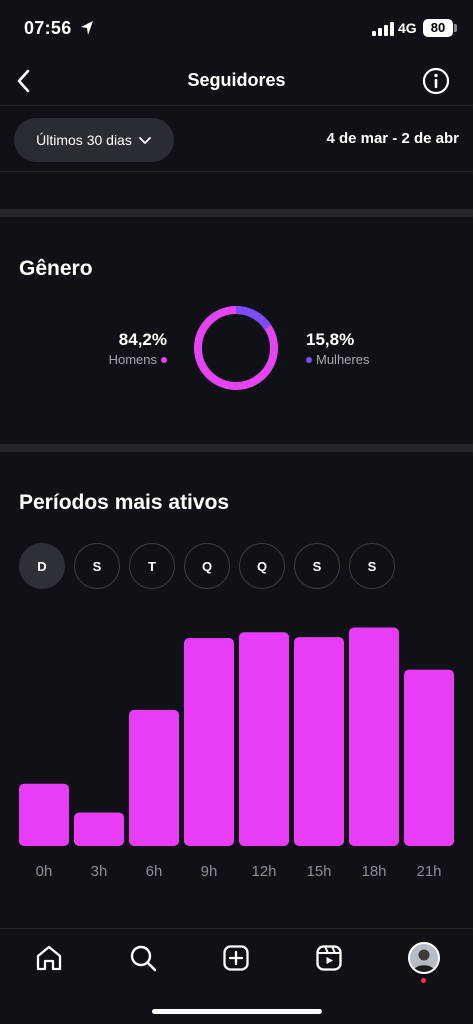  What do you see at coordinates (438, 28) in the screenshot?
I see `battery-level: 80` at bounding box center [438, 28].